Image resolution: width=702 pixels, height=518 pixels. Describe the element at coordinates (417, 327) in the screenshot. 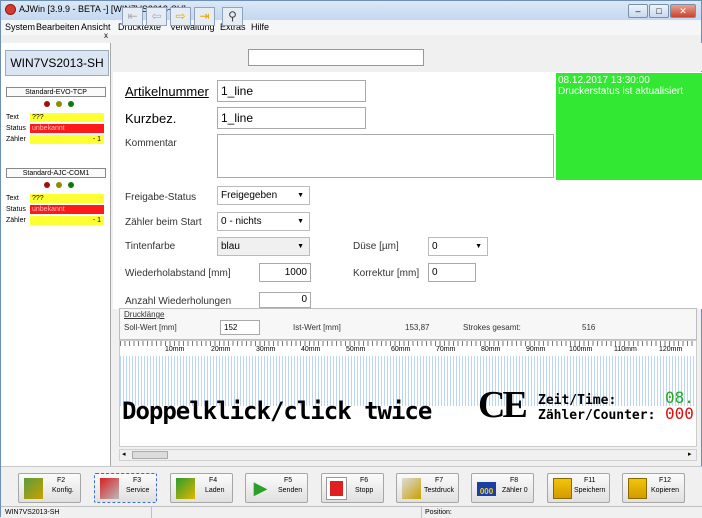

I see `ist-value: 153,87` at that location.